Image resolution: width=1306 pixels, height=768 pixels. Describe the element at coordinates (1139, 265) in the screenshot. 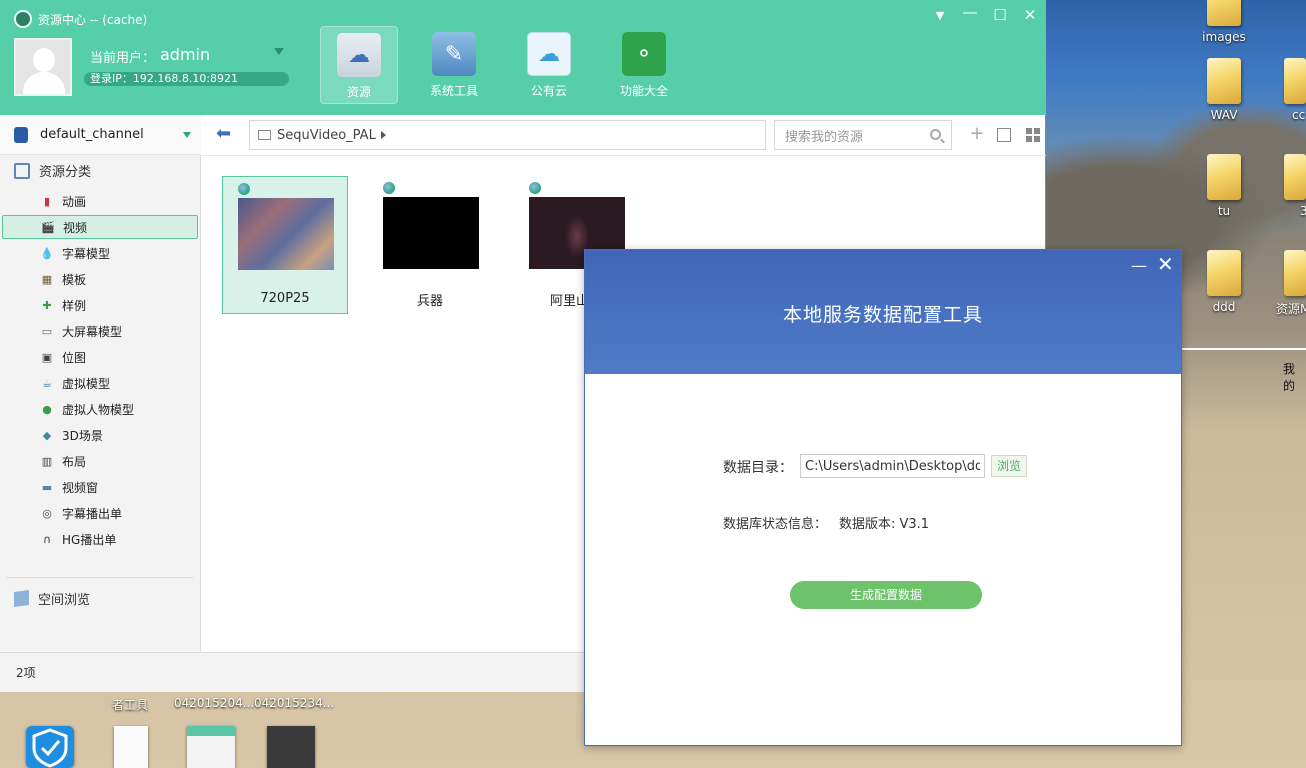

I see `dialog-minimize-button: —` at that location.